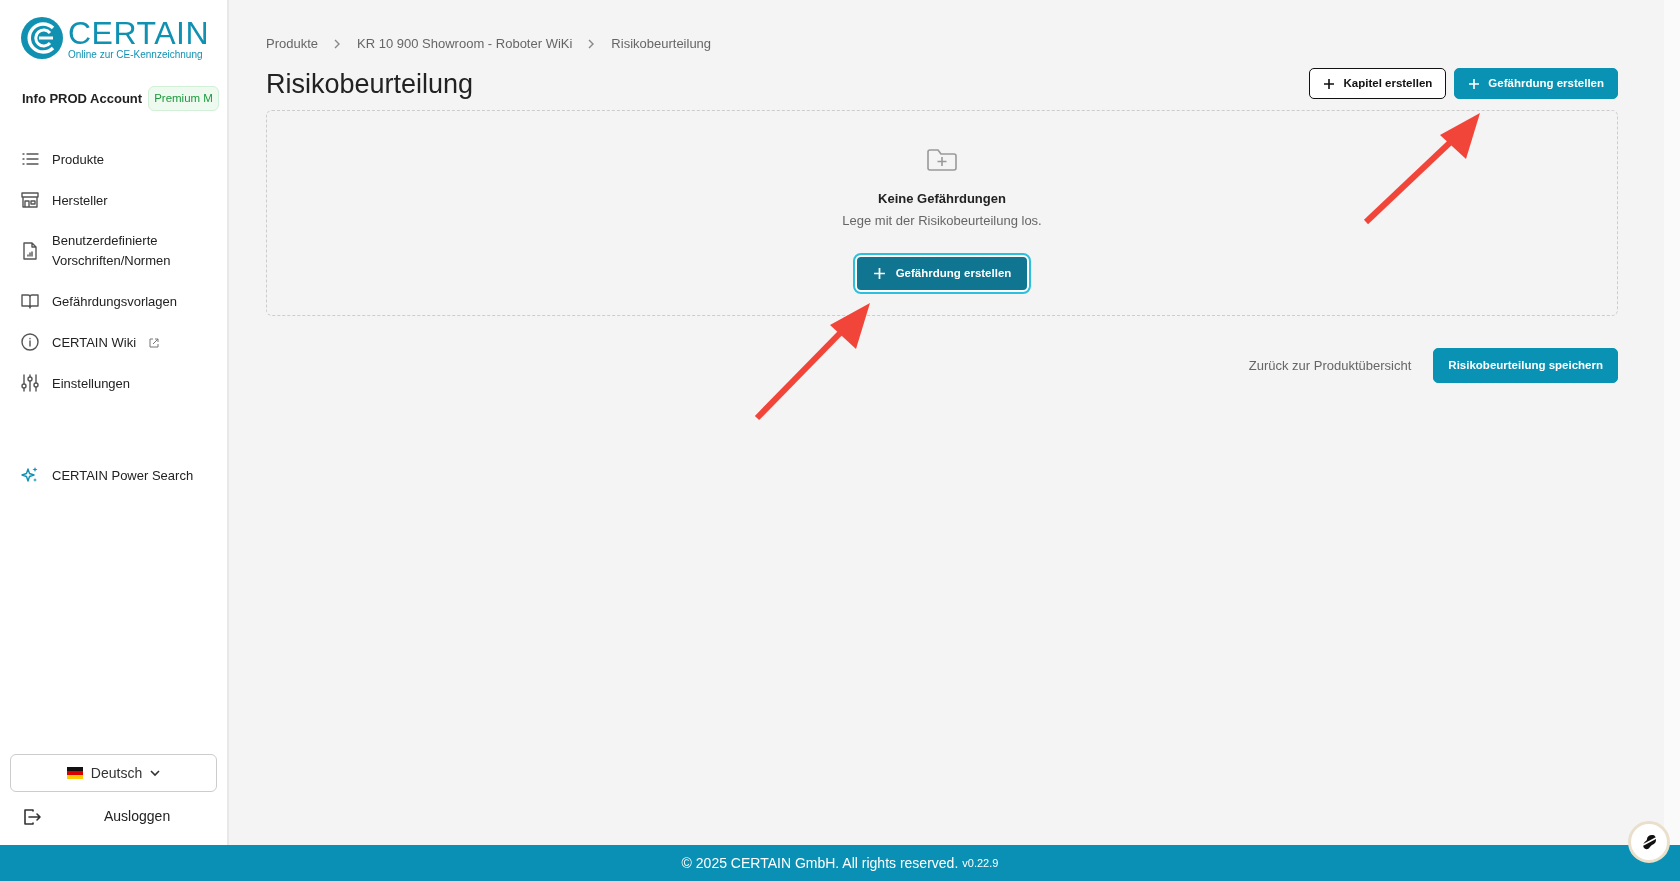 Image resolution: width=1680 pixels, height=881 pixels. I want to click on sidebar-item: Benutzerdefinierte Vorschriften/Normen, so click(113, 251).